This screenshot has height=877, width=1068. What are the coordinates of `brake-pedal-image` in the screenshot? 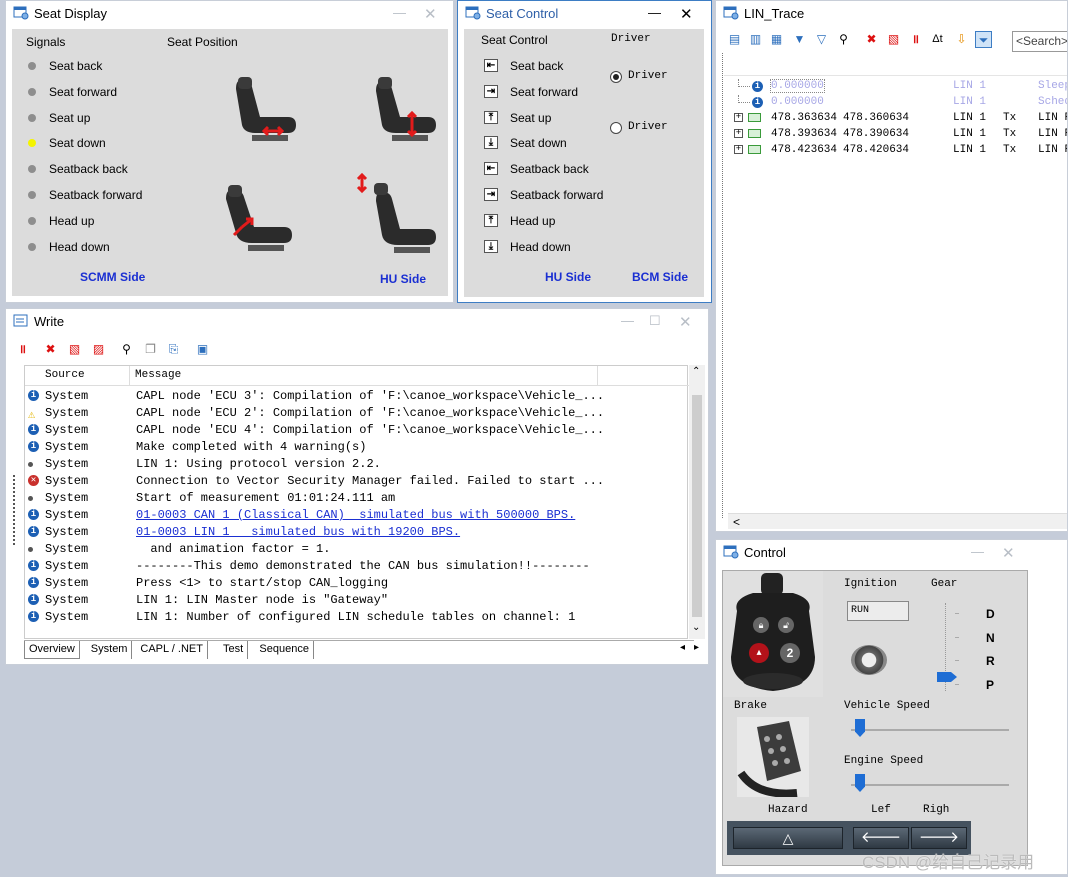 It's located at (773, 757).